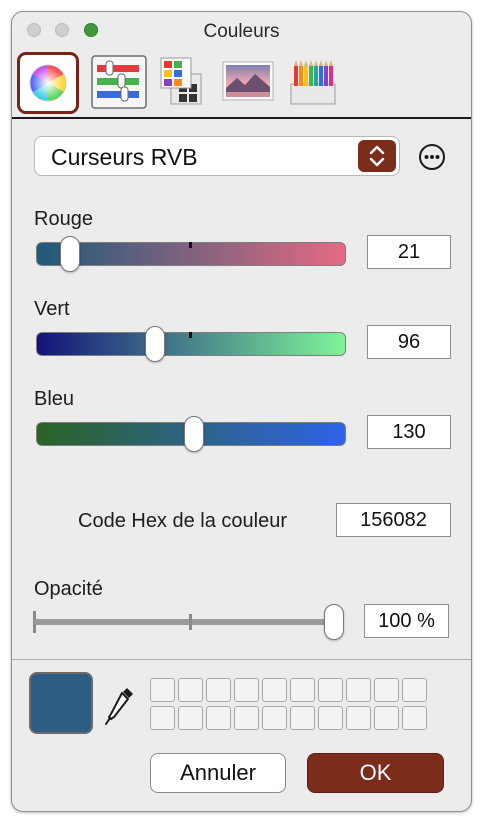 The image size is (482, 826). I want to click on landscape-image-icon, so click(248, 81).